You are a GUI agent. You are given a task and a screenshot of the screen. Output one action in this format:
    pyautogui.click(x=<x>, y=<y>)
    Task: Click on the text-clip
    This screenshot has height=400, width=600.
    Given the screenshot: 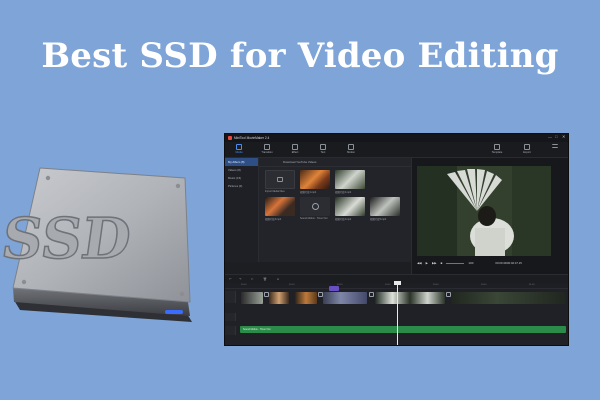 What is the action you would take?
    pyautogui.click(x=334, y=288)
    